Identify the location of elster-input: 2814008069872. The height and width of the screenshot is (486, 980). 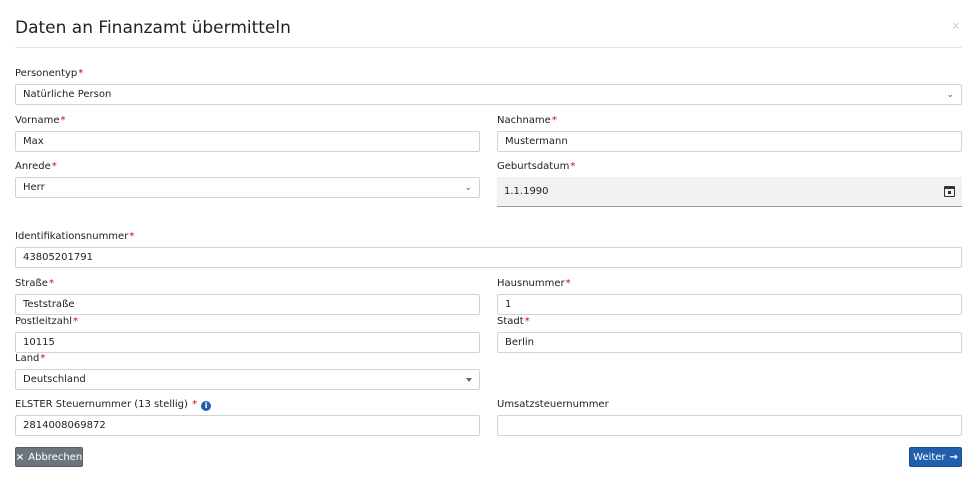
(247, 425).